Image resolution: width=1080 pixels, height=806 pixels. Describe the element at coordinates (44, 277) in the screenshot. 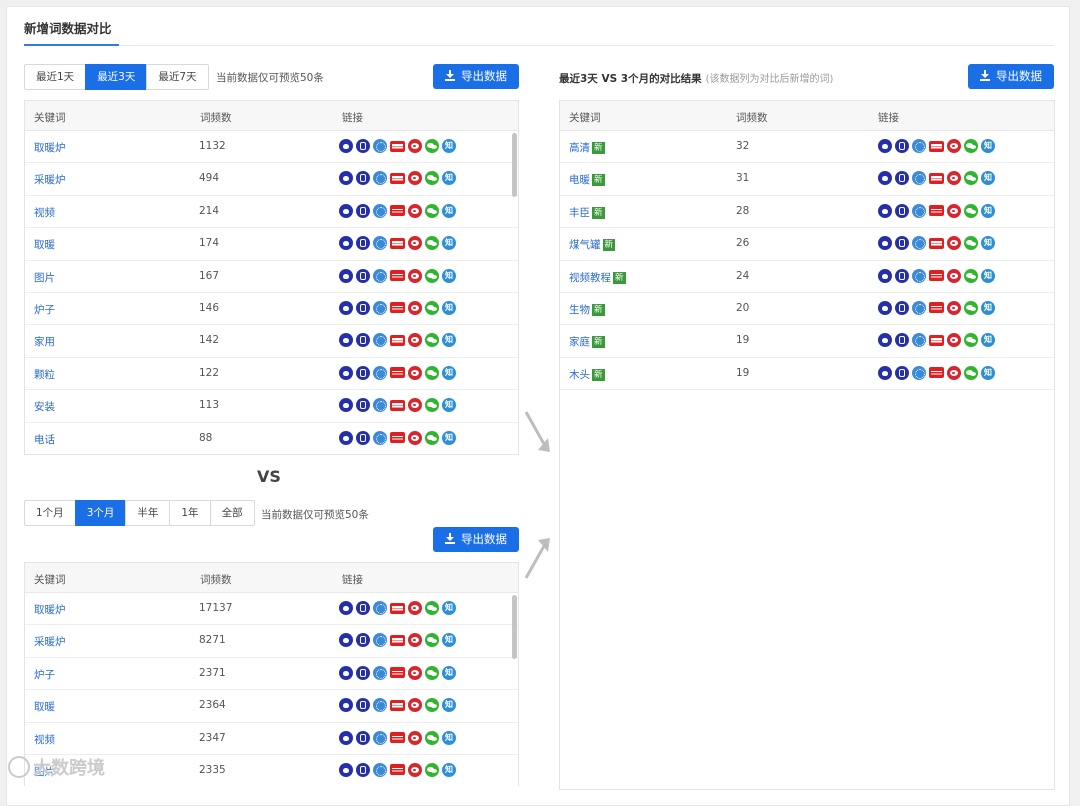

I see `keyword-link: 图片` at that location.